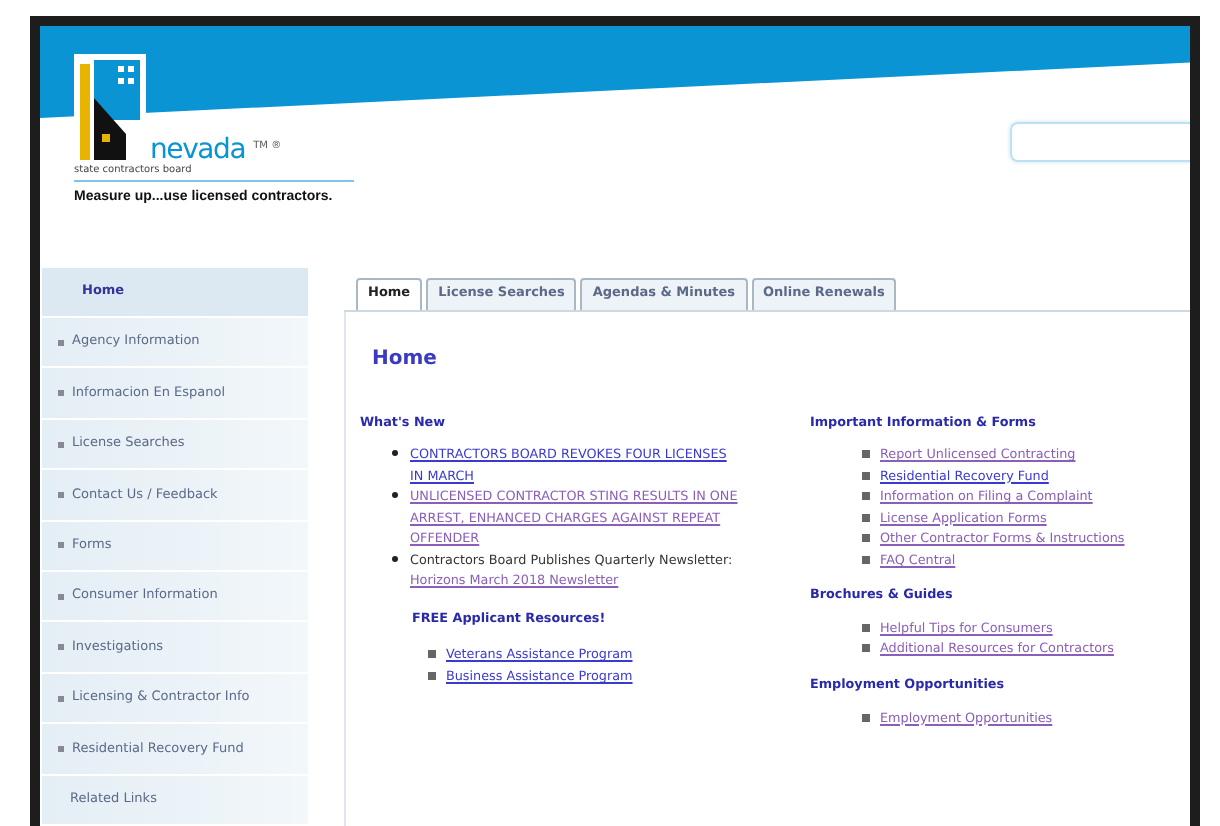 Image resolution: width=1220 pixels, height=826 pixels. What do you see at coordinates (110, 110) in the screenshot?
I see `building-logo-icon` at bounding box center [110, 110].